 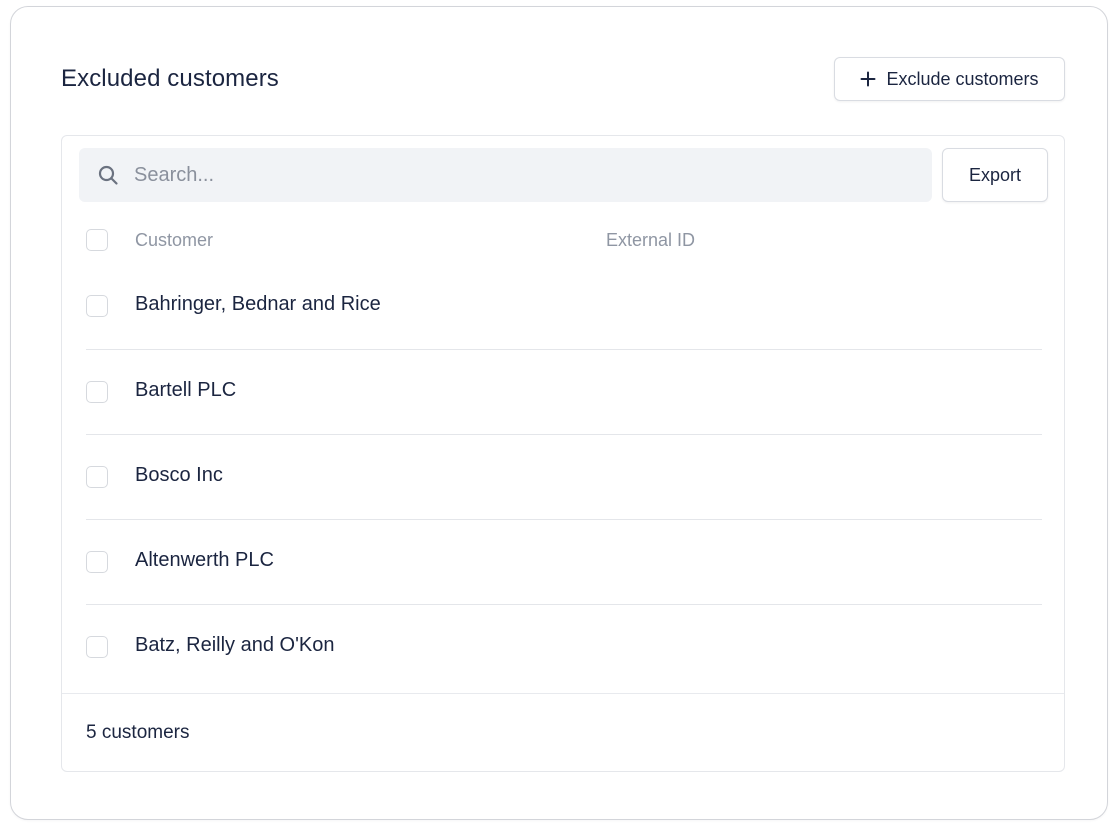 What do you see at coordinates (235, 645) in the screenshot?
I see `customer-name: Batz, Reilly and O'Kon` at bounding box center [235, 645].